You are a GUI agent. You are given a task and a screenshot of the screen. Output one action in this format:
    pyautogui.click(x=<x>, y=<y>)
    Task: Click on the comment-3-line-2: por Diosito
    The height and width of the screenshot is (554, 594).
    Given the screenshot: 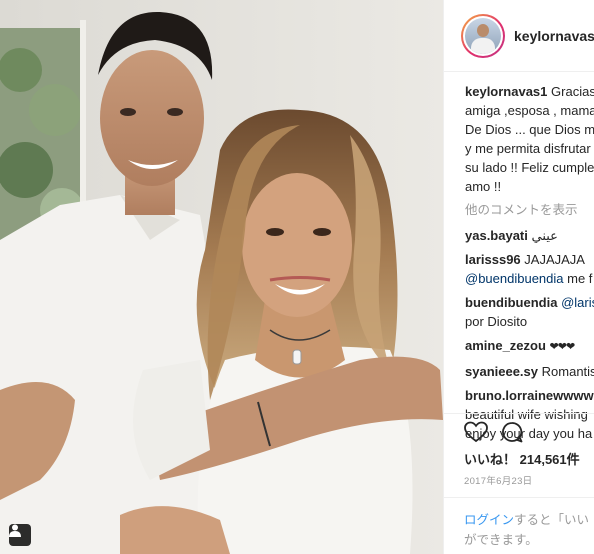 What is the action you would take?
    pyautogui.click(x=496, y=321)
    